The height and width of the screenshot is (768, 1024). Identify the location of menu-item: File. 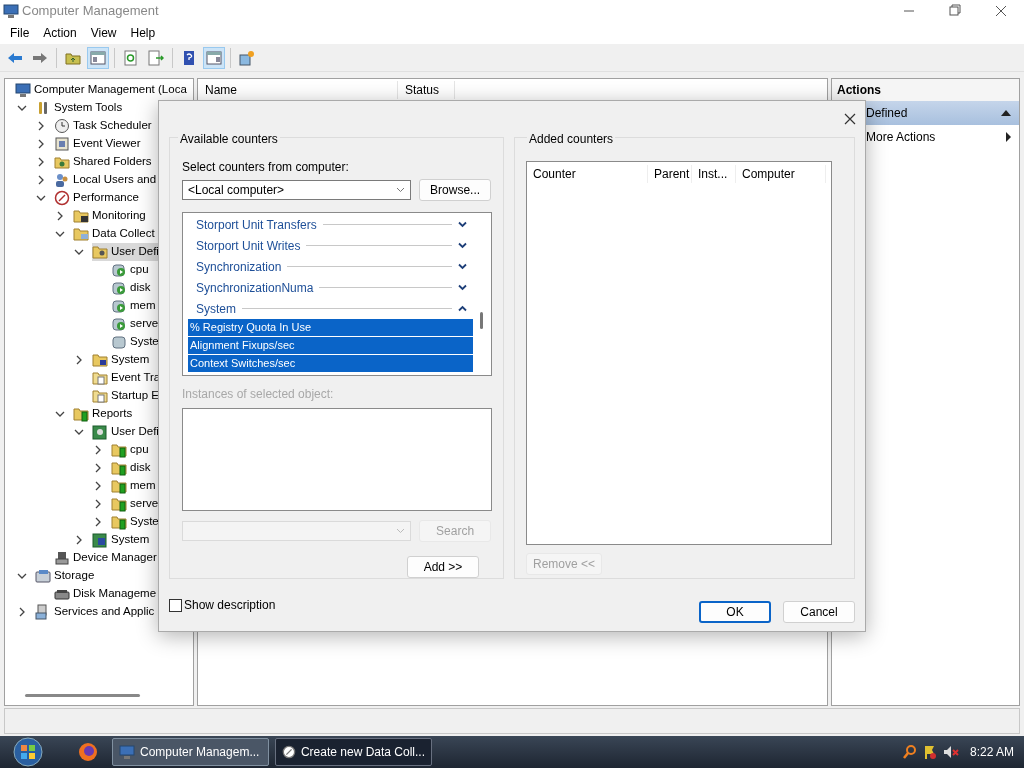
(20, 33).